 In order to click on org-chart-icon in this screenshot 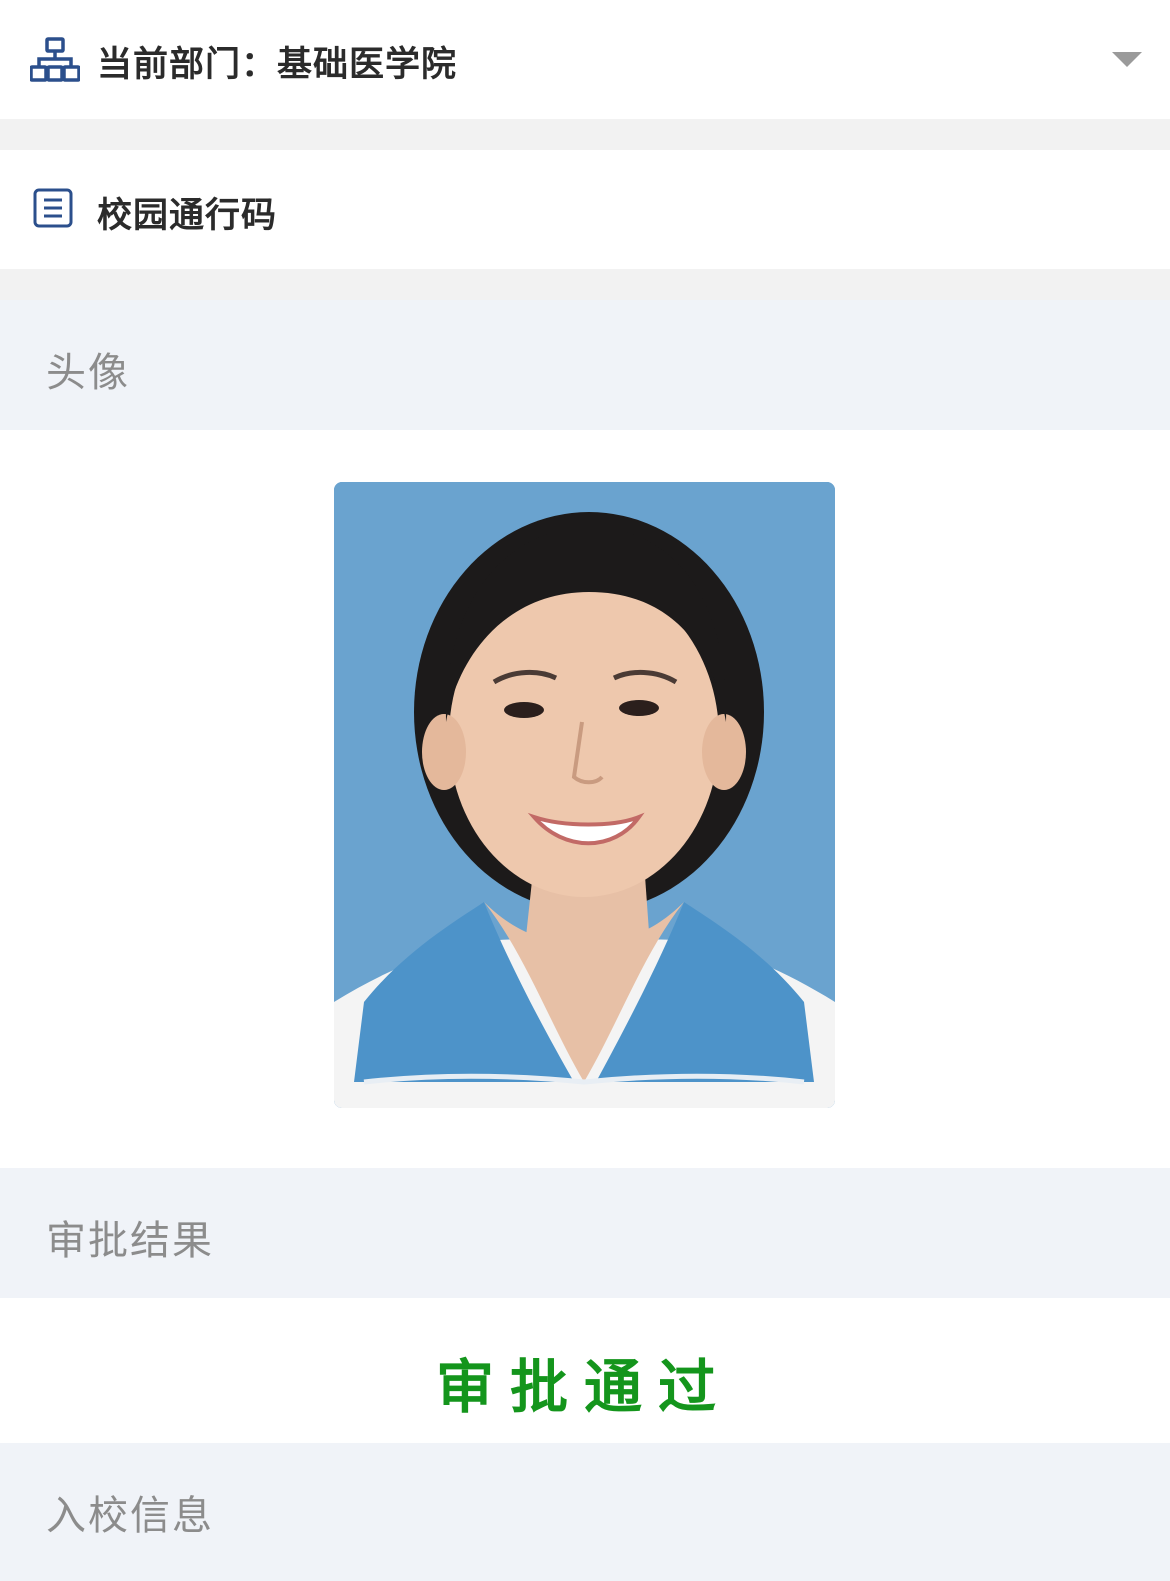, I will do `click(55, 59)`.